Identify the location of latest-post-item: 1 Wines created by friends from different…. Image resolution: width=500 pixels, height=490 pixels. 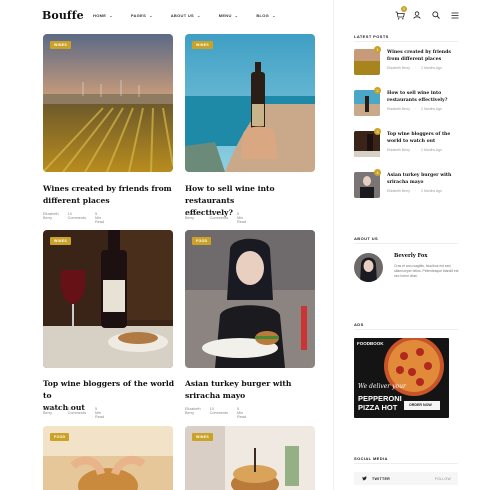
(407, 61).